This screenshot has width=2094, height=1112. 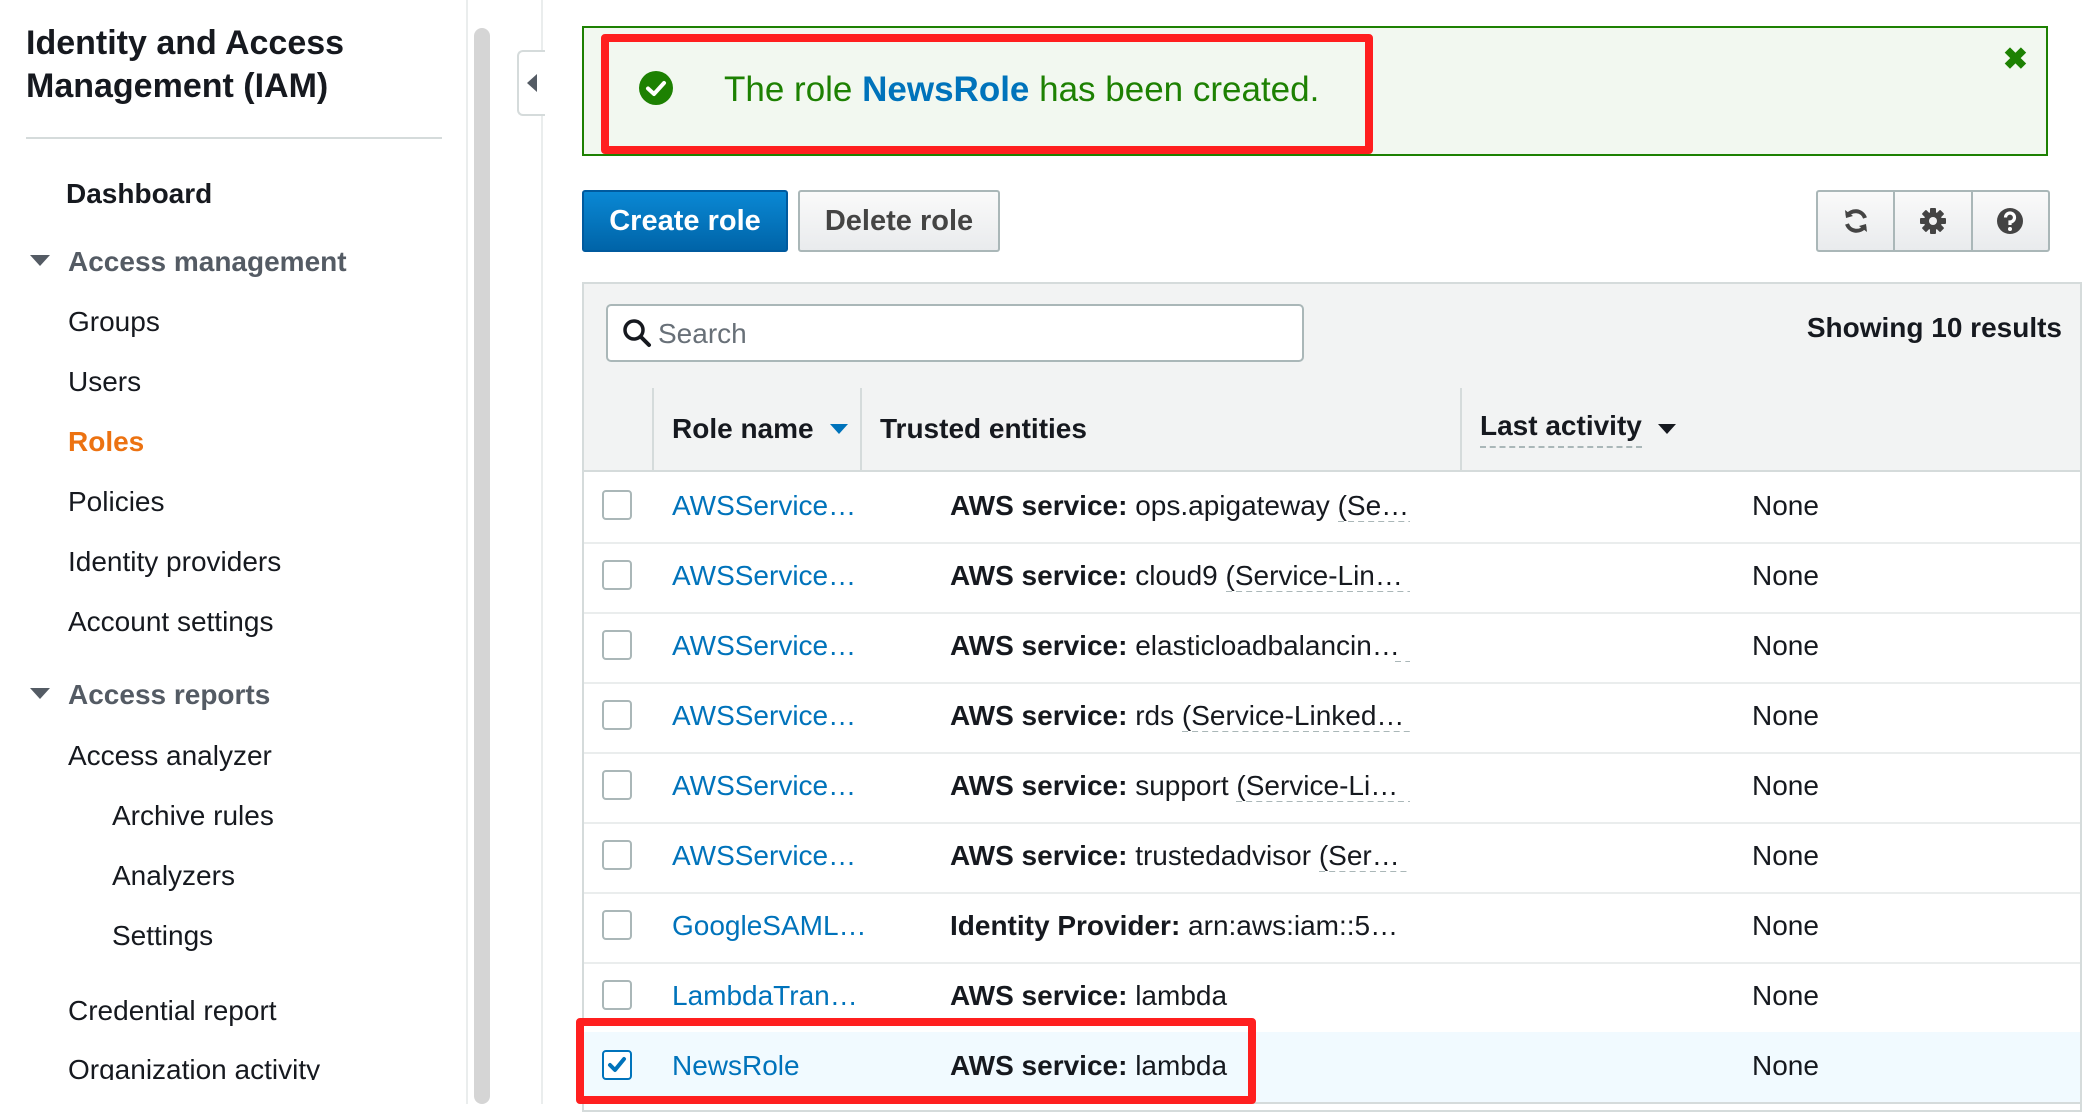 I want to click on flash-role-link: NewsRole, so click(x=945, y=89).